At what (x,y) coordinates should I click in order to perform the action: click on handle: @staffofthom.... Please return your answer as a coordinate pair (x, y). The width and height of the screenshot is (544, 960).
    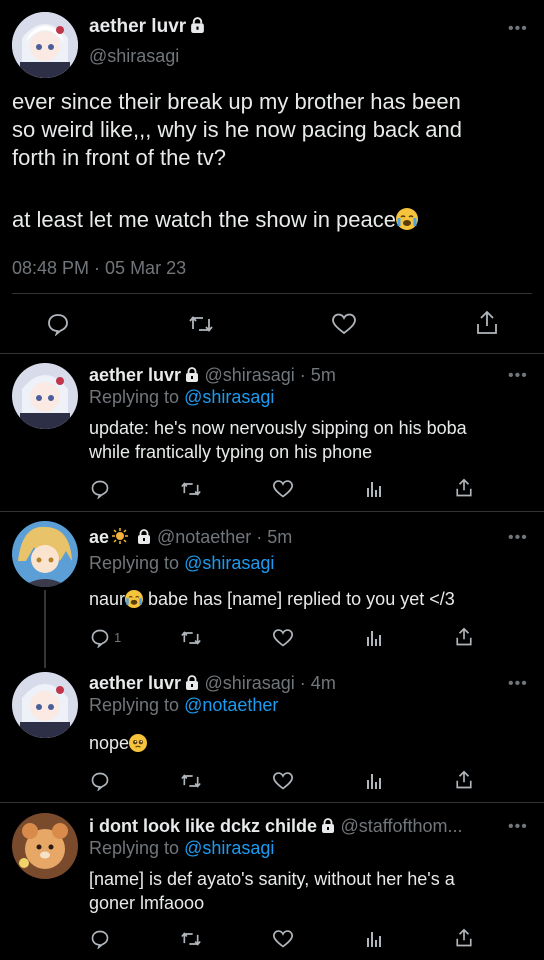
    Looking at the image, I should click on (402, 826).